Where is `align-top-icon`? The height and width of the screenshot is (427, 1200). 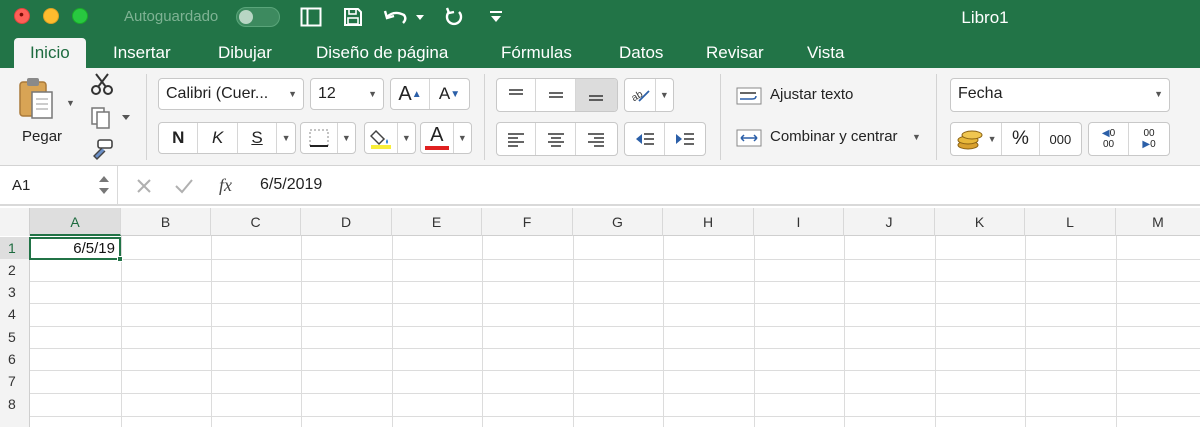
align-top-icon is located at coordinates (516, 92).